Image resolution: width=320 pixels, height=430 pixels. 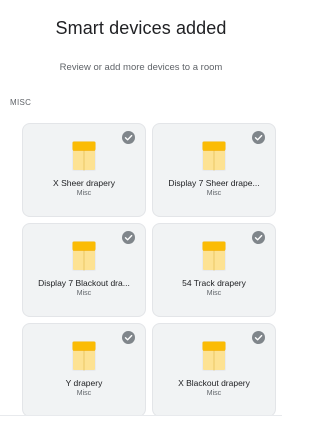 I want to click on device-card: Y drapery Misc, so click(x=84, y=370).